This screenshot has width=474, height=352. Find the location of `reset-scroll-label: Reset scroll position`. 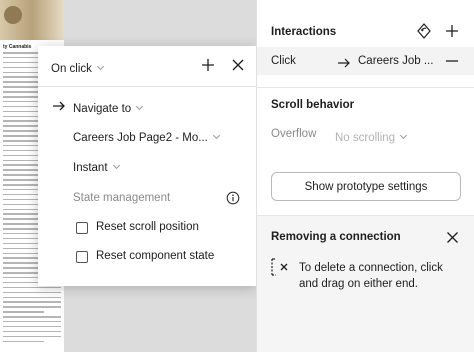

reset-scroll-label: Reset scroll position is located at coordinates (147, 227).